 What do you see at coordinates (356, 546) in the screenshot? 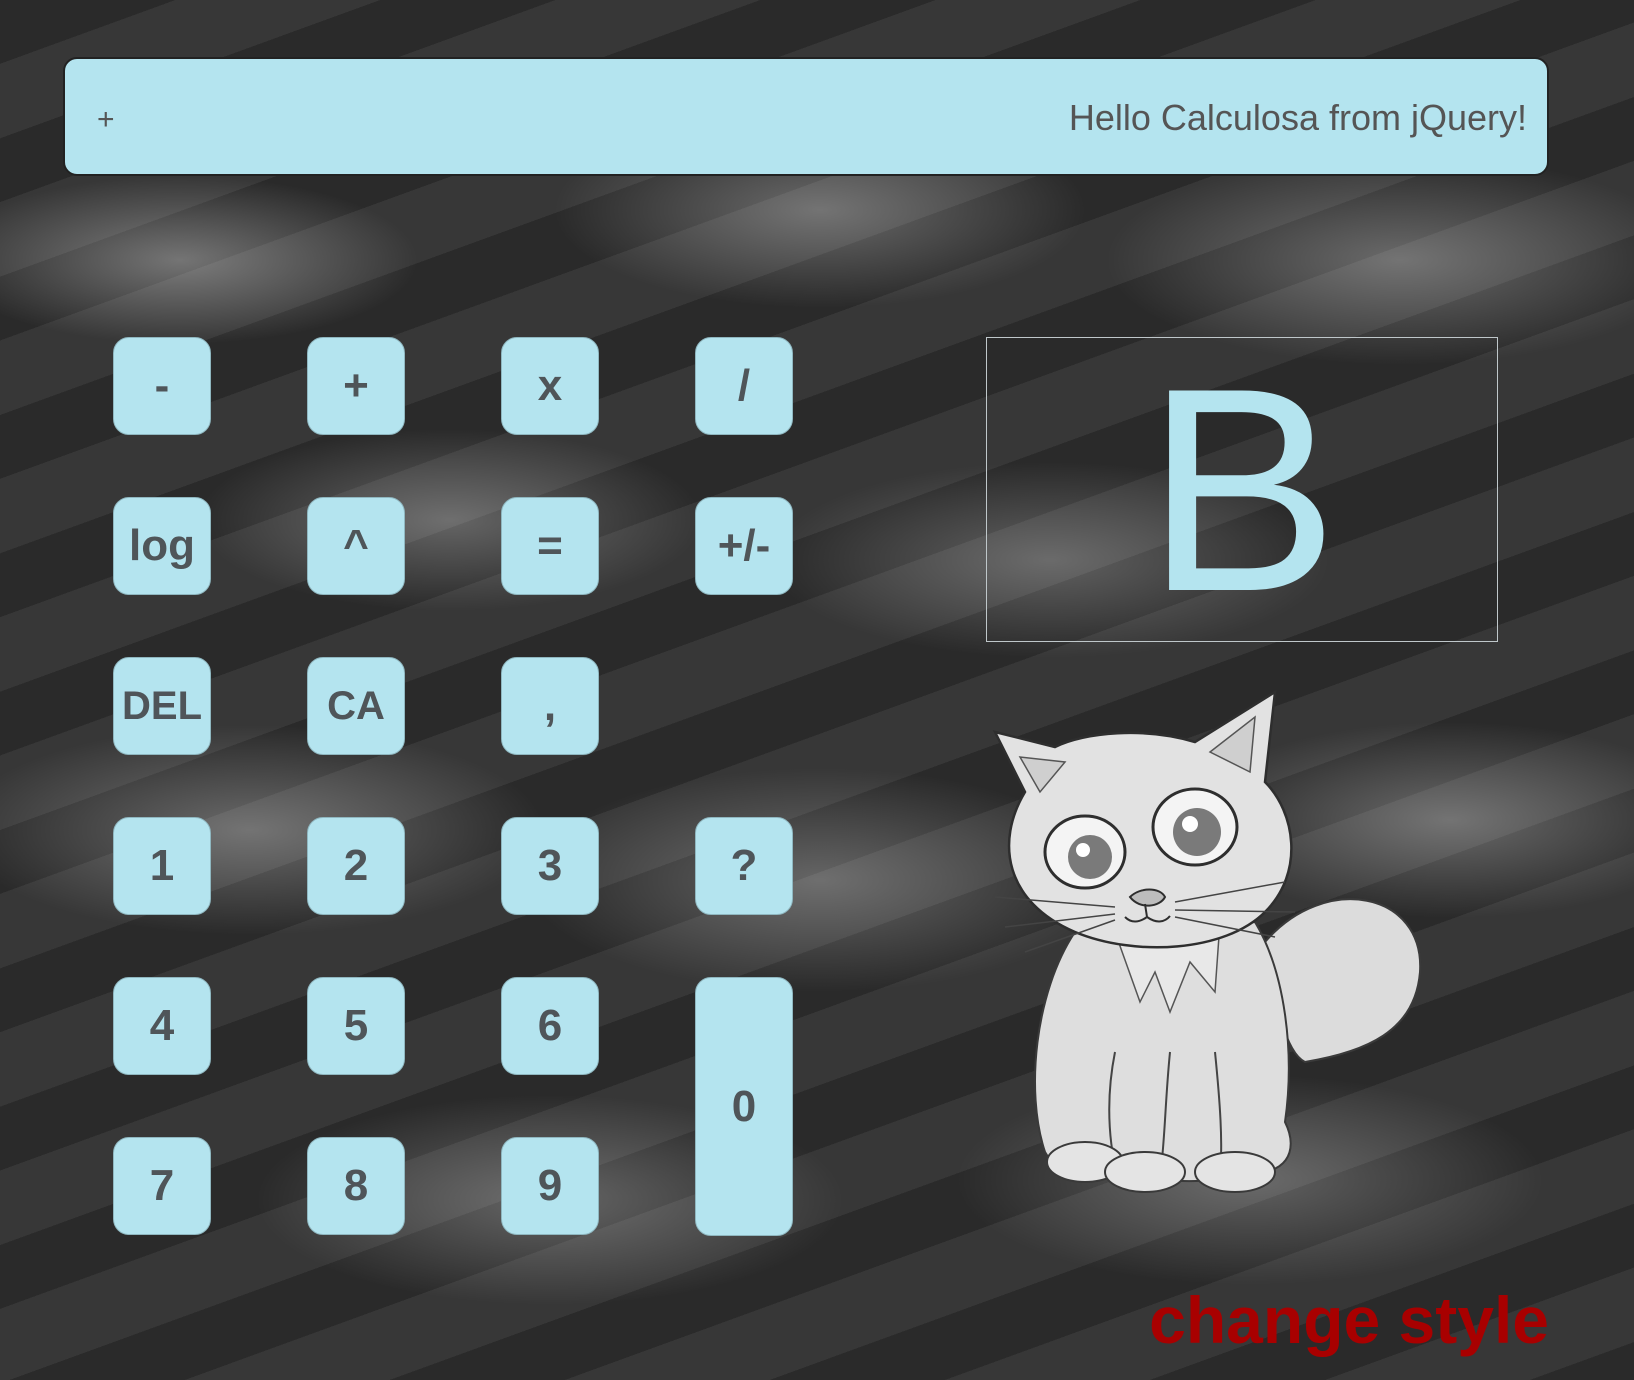
I see `power-button: ^` at bounding box center [356, 546].